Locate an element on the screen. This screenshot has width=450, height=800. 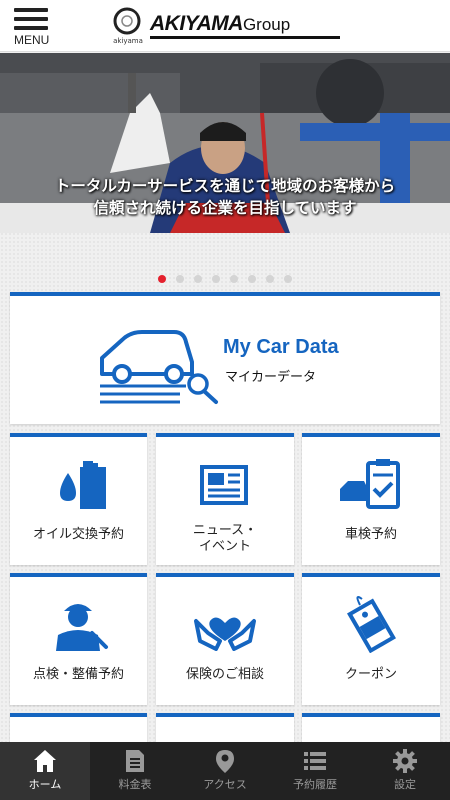
nav-home: ホーム is located at coordinates (45, 771).